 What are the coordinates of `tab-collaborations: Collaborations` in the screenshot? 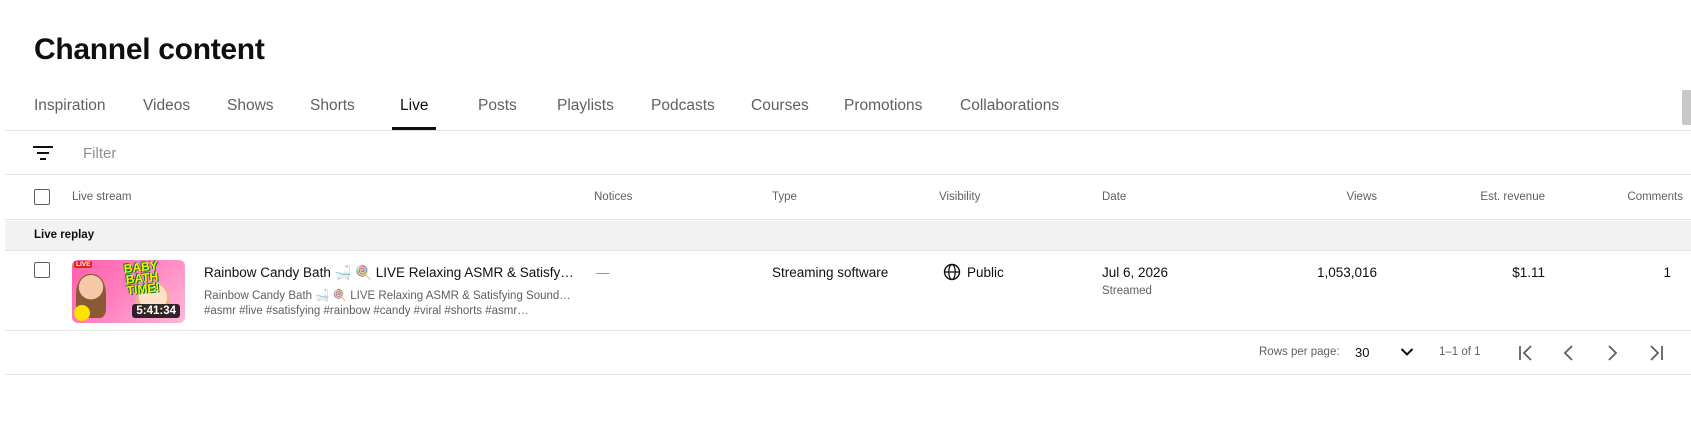 It's located at (1009, 108).